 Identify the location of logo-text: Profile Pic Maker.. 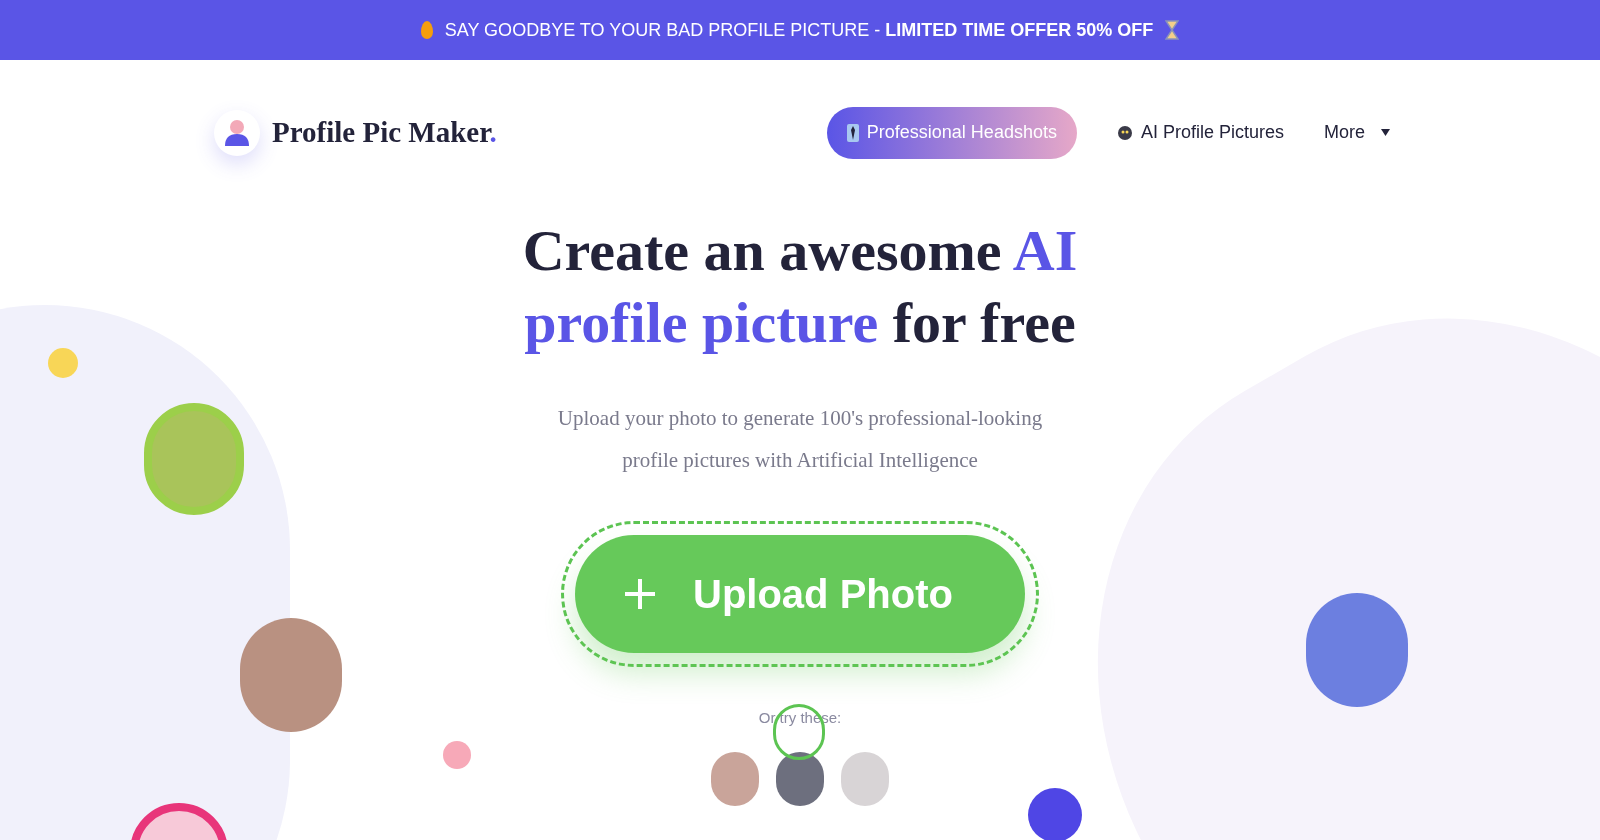
(384, 132).